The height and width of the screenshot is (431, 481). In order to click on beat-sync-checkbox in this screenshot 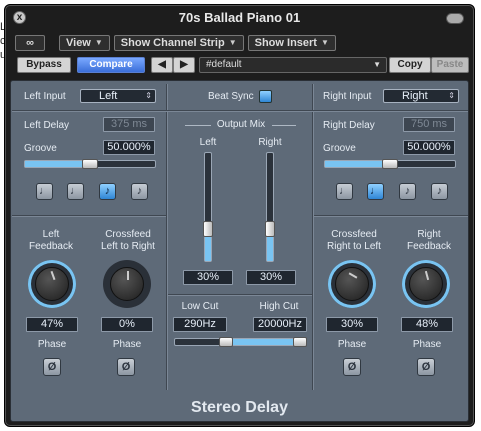, I will do `click(265, 96)`.